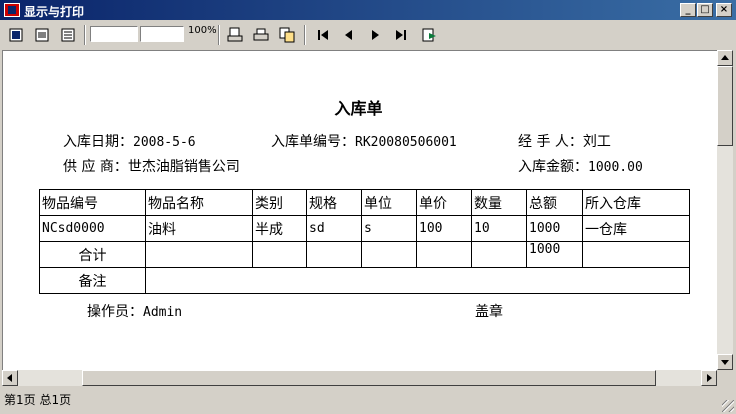 The height and width of the screenshot is (414, 736). Describe the element at coordinates (92, 228) in the screenshot. I see `table-cell: NCsd0000` at that location.